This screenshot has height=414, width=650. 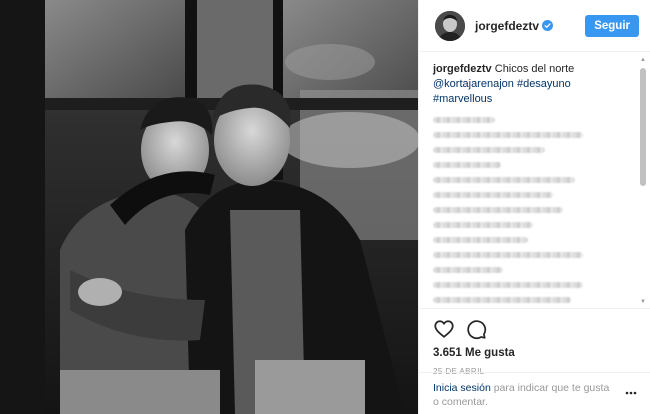 I want to click on comments-scrollbar: ▲ ▼, so click(x=643, y=181).